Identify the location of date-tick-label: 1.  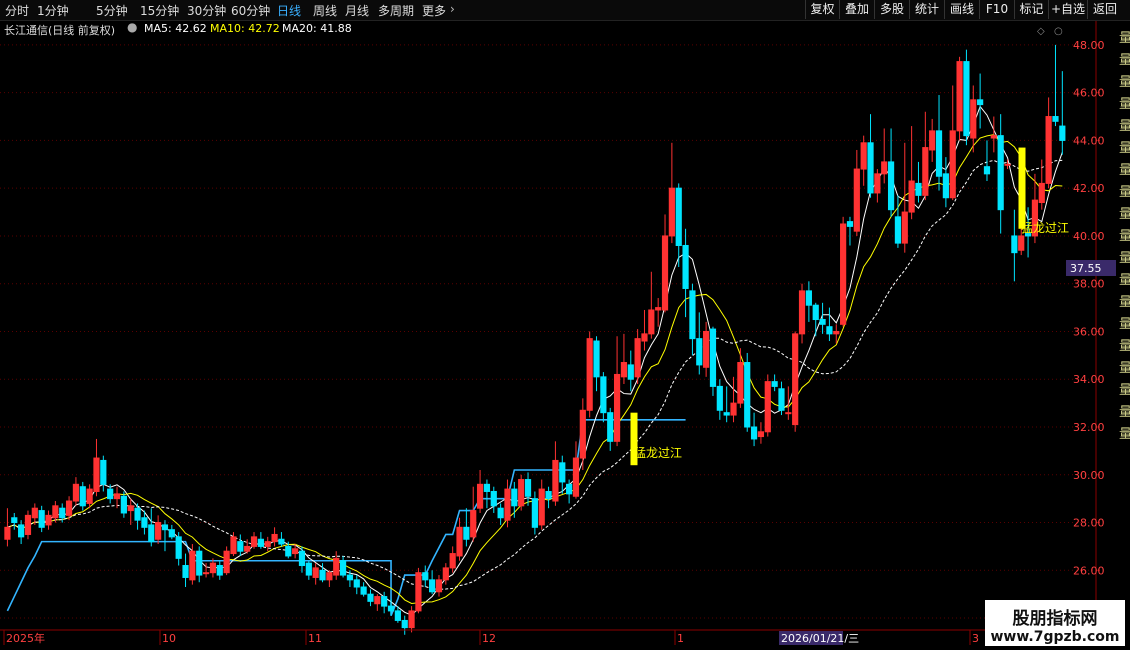
(680, 638).